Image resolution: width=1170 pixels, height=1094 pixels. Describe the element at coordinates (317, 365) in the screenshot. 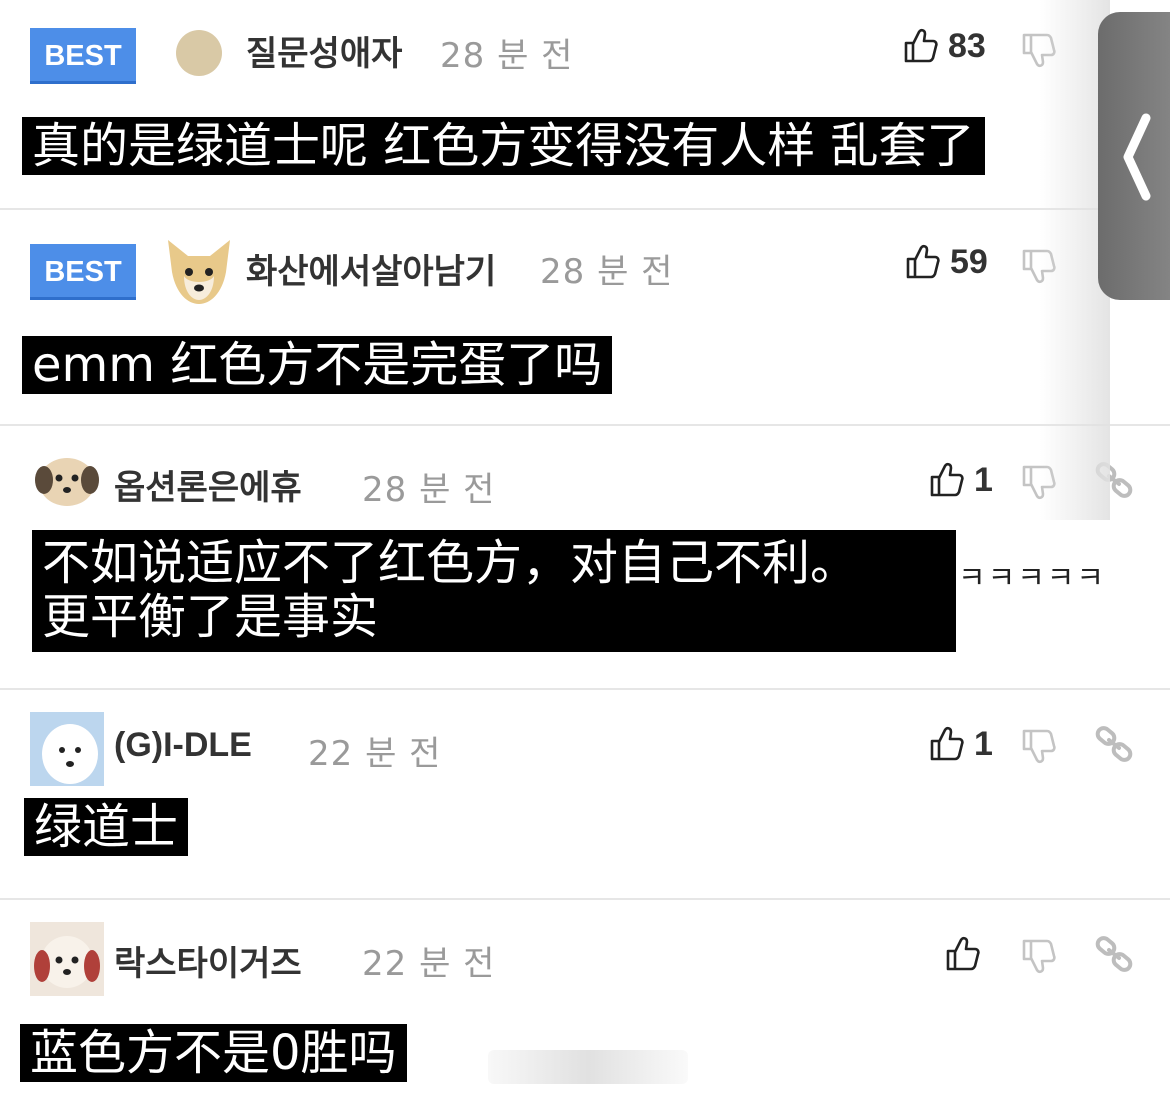

I see `comment-text: emm 红色方不是完蛋了吗` at that location.